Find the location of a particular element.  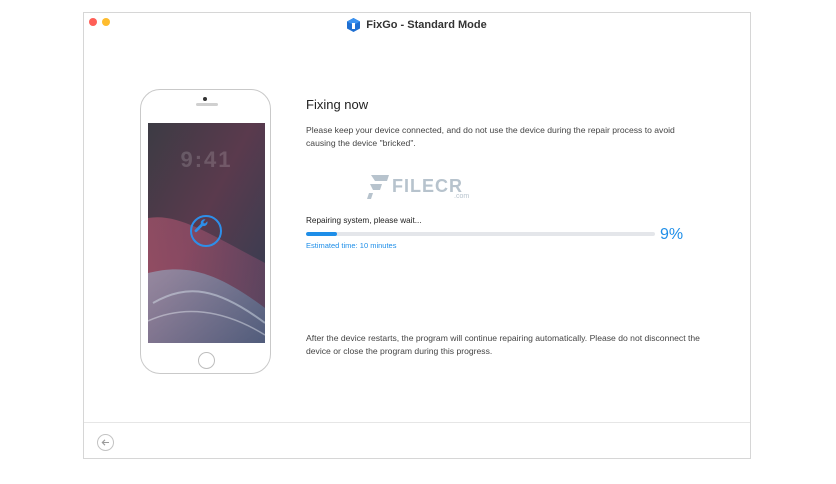

phone-screen: 9:41 is located at coordinates (206, 233).